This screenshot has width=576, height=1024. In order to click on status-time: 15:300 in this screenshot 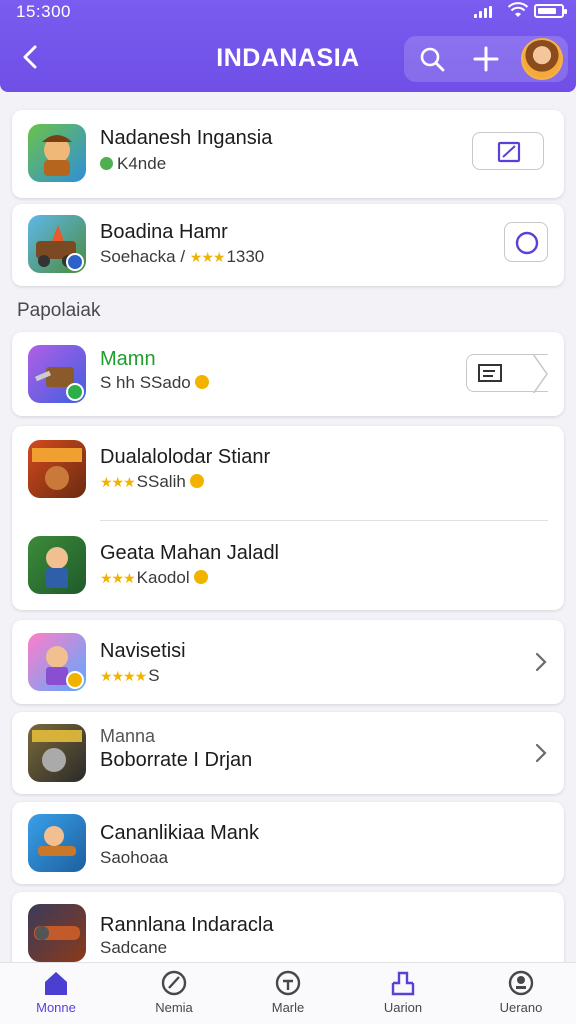, I will do `click(43, 11)`.